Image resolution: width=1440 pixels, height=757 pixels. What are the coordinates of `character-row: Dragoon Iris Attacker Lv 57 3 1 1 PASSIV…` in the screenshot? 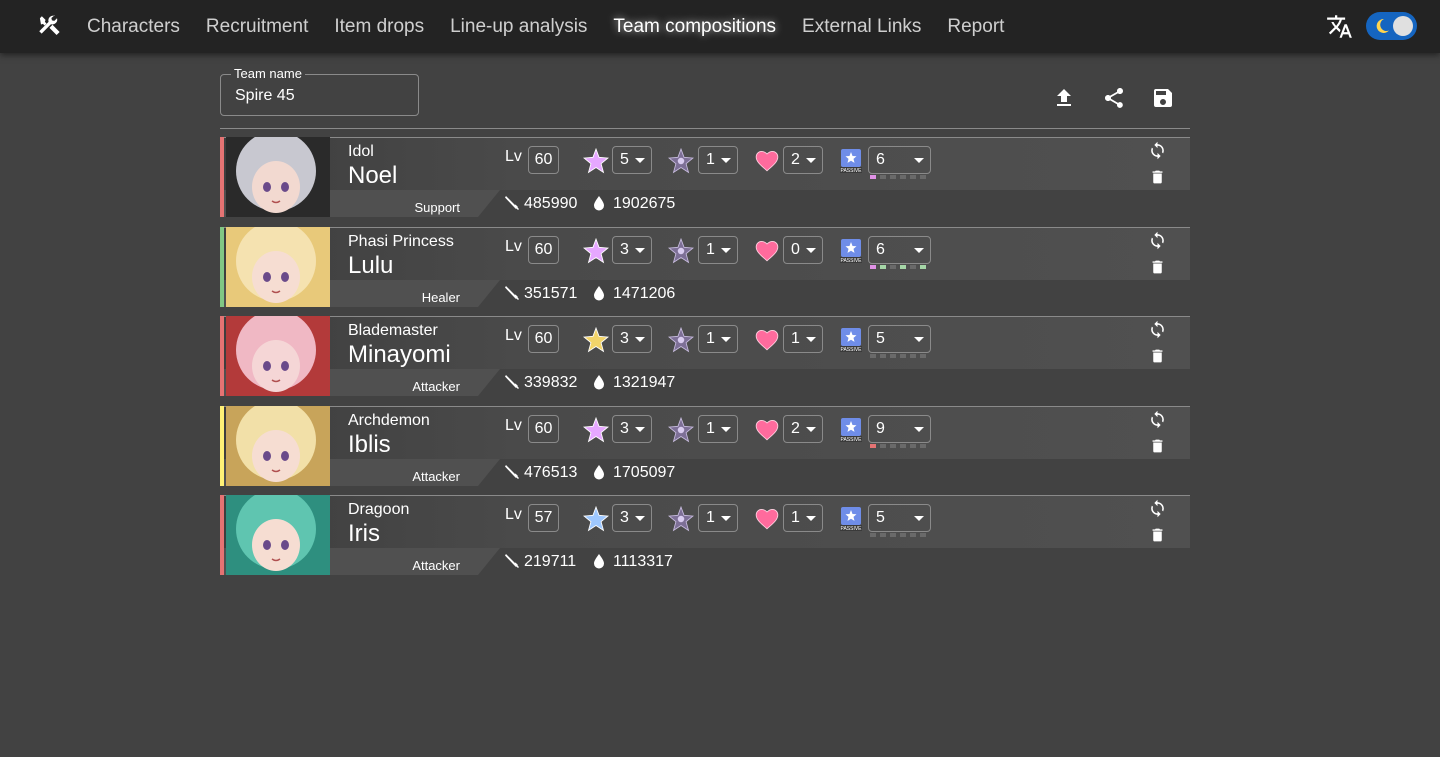 It's located at (705, 535).